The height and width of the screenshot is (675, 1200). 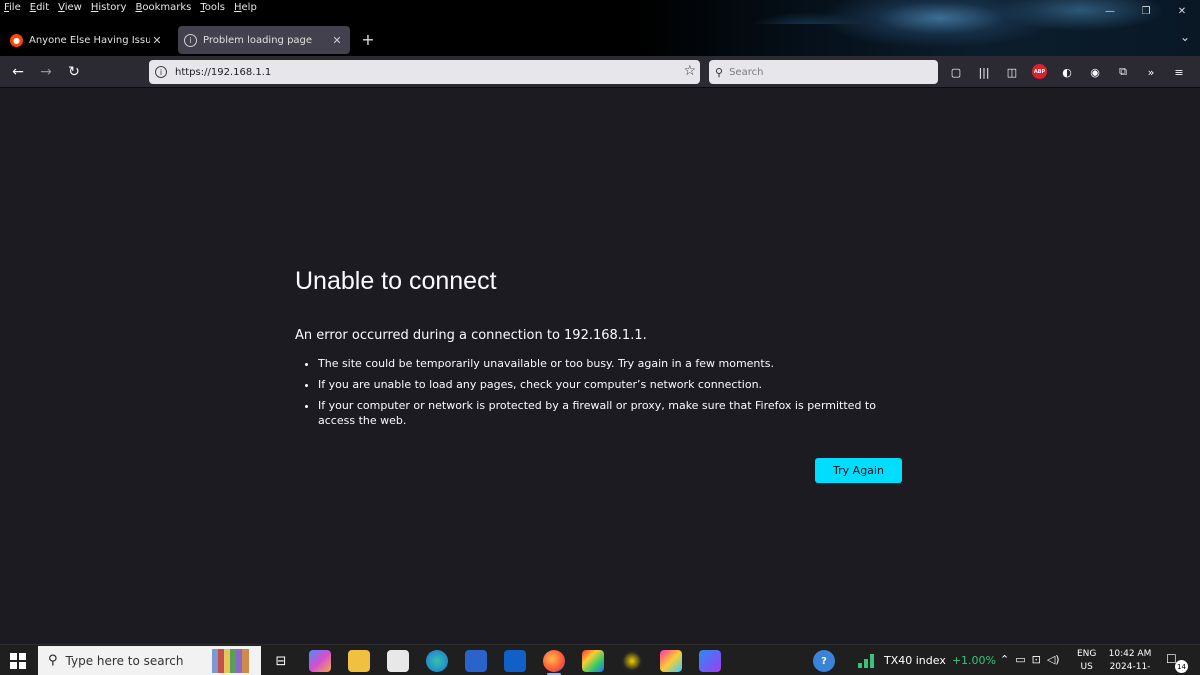 What do you see at coordinates (1095, 72) in the screenshot?
I see `account-icon: ◉` at bounding box center [1095, 72].